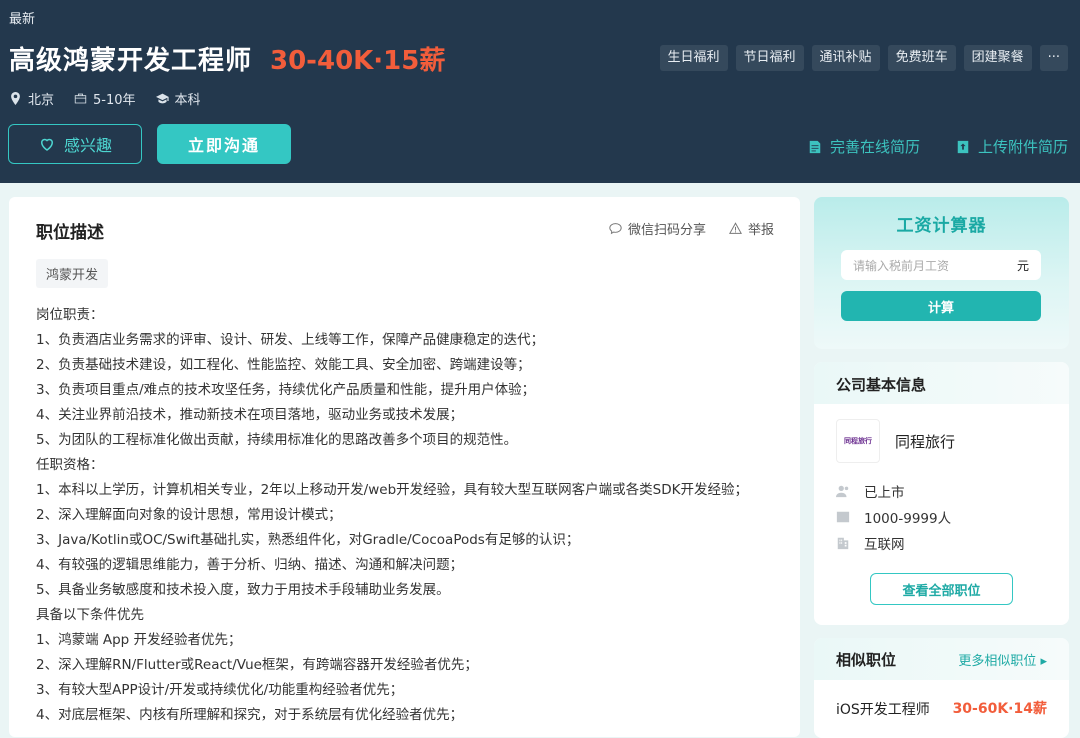 The image size is (1080, 738). Describe the element at coordinates (277, 440) in the screenshot. I see `description-line: 5、为团队的工程标准化做出贡献，持续用标准化的思路改善多个项目的规范性。` at that location.